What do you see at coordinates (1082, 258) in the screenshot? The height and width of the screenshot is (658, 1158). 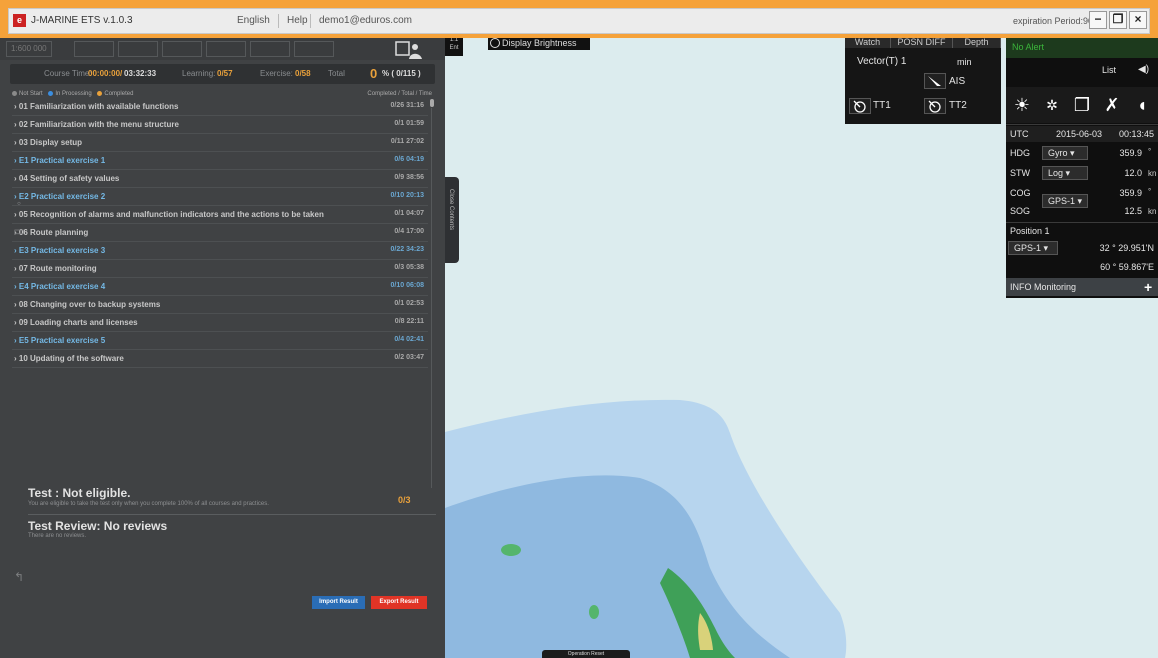 I see `position-row: GPS-1 ▾ 32 ° 29.951'N 60 ° 59.867'E` at bounding box center [1082, 258].